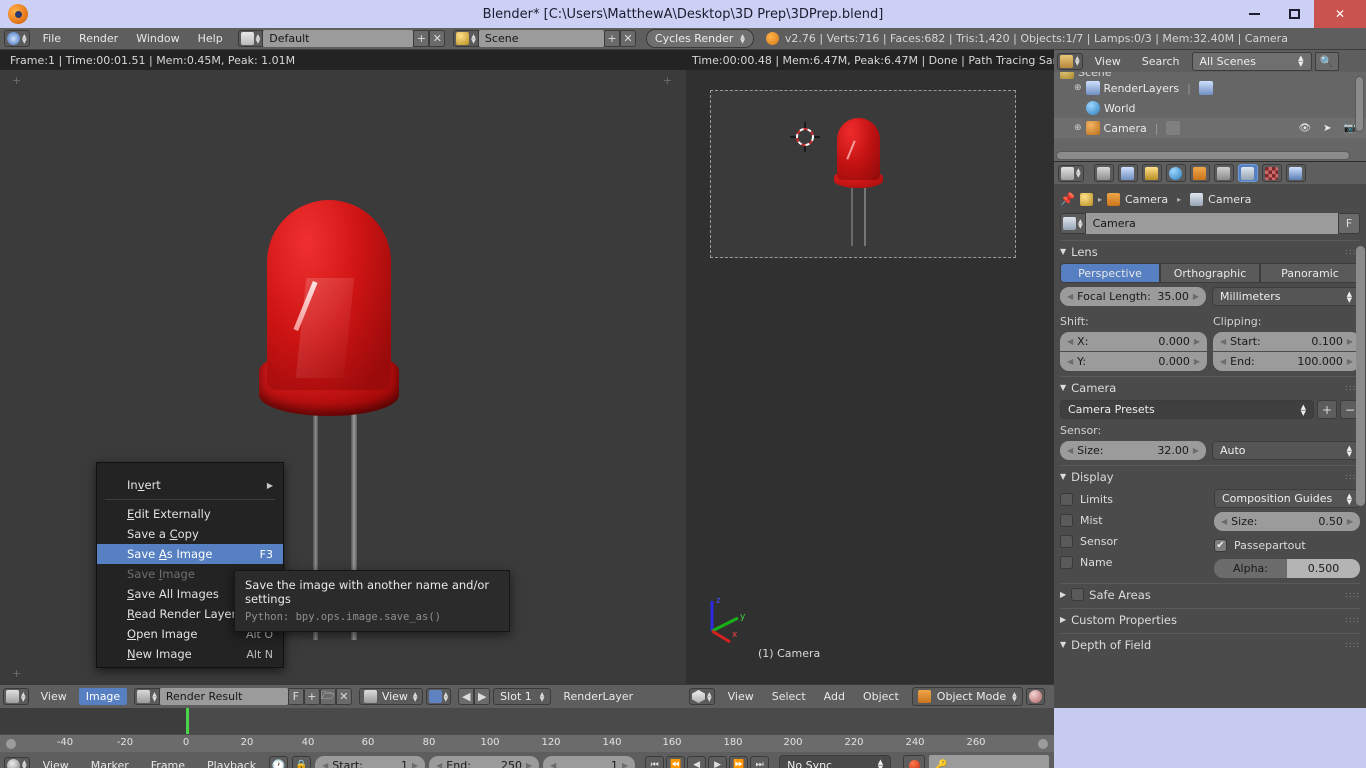 The image size is (1366, 768). What do you see at coordinates (1133, 361) in the screenshot?
I see `shift-y-field: ◀ Y: 0.000 ▶` at bounding box center [1133, 361].